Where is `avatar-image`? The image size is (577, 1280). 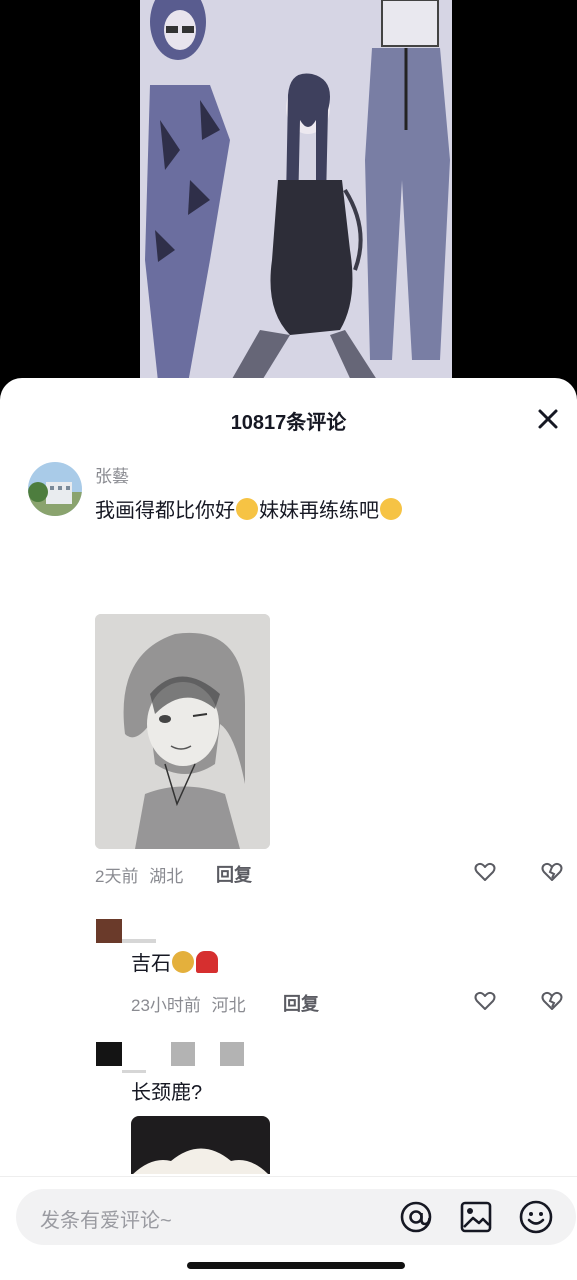 avatar-image is located at coordinates (55, 489).